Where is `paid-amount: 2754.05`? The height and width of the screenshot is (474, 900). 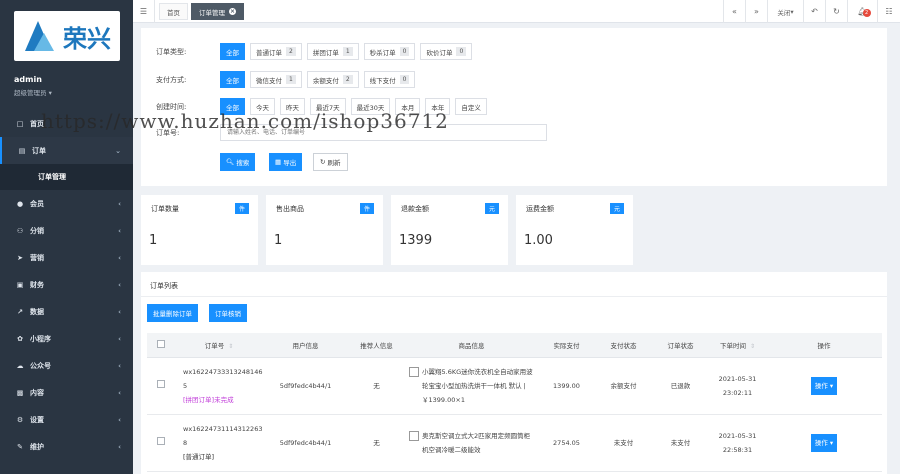 paid-amount: 2754.05 is located at coordinates (566, 443).